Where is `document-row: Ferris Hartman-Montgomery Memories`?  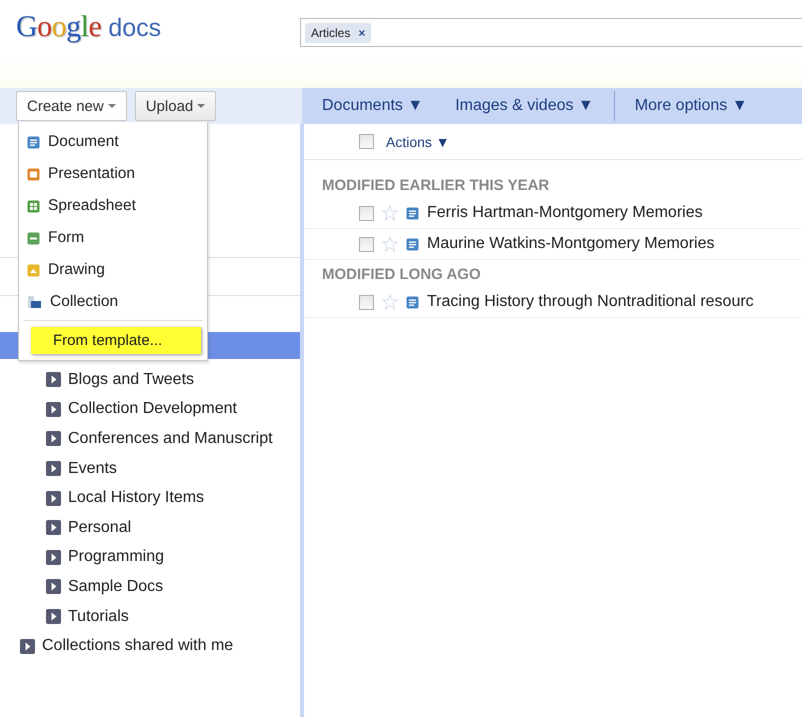 document-row: Ferris Hartman-Montgomery Memories is located at coordinates (553, 213).